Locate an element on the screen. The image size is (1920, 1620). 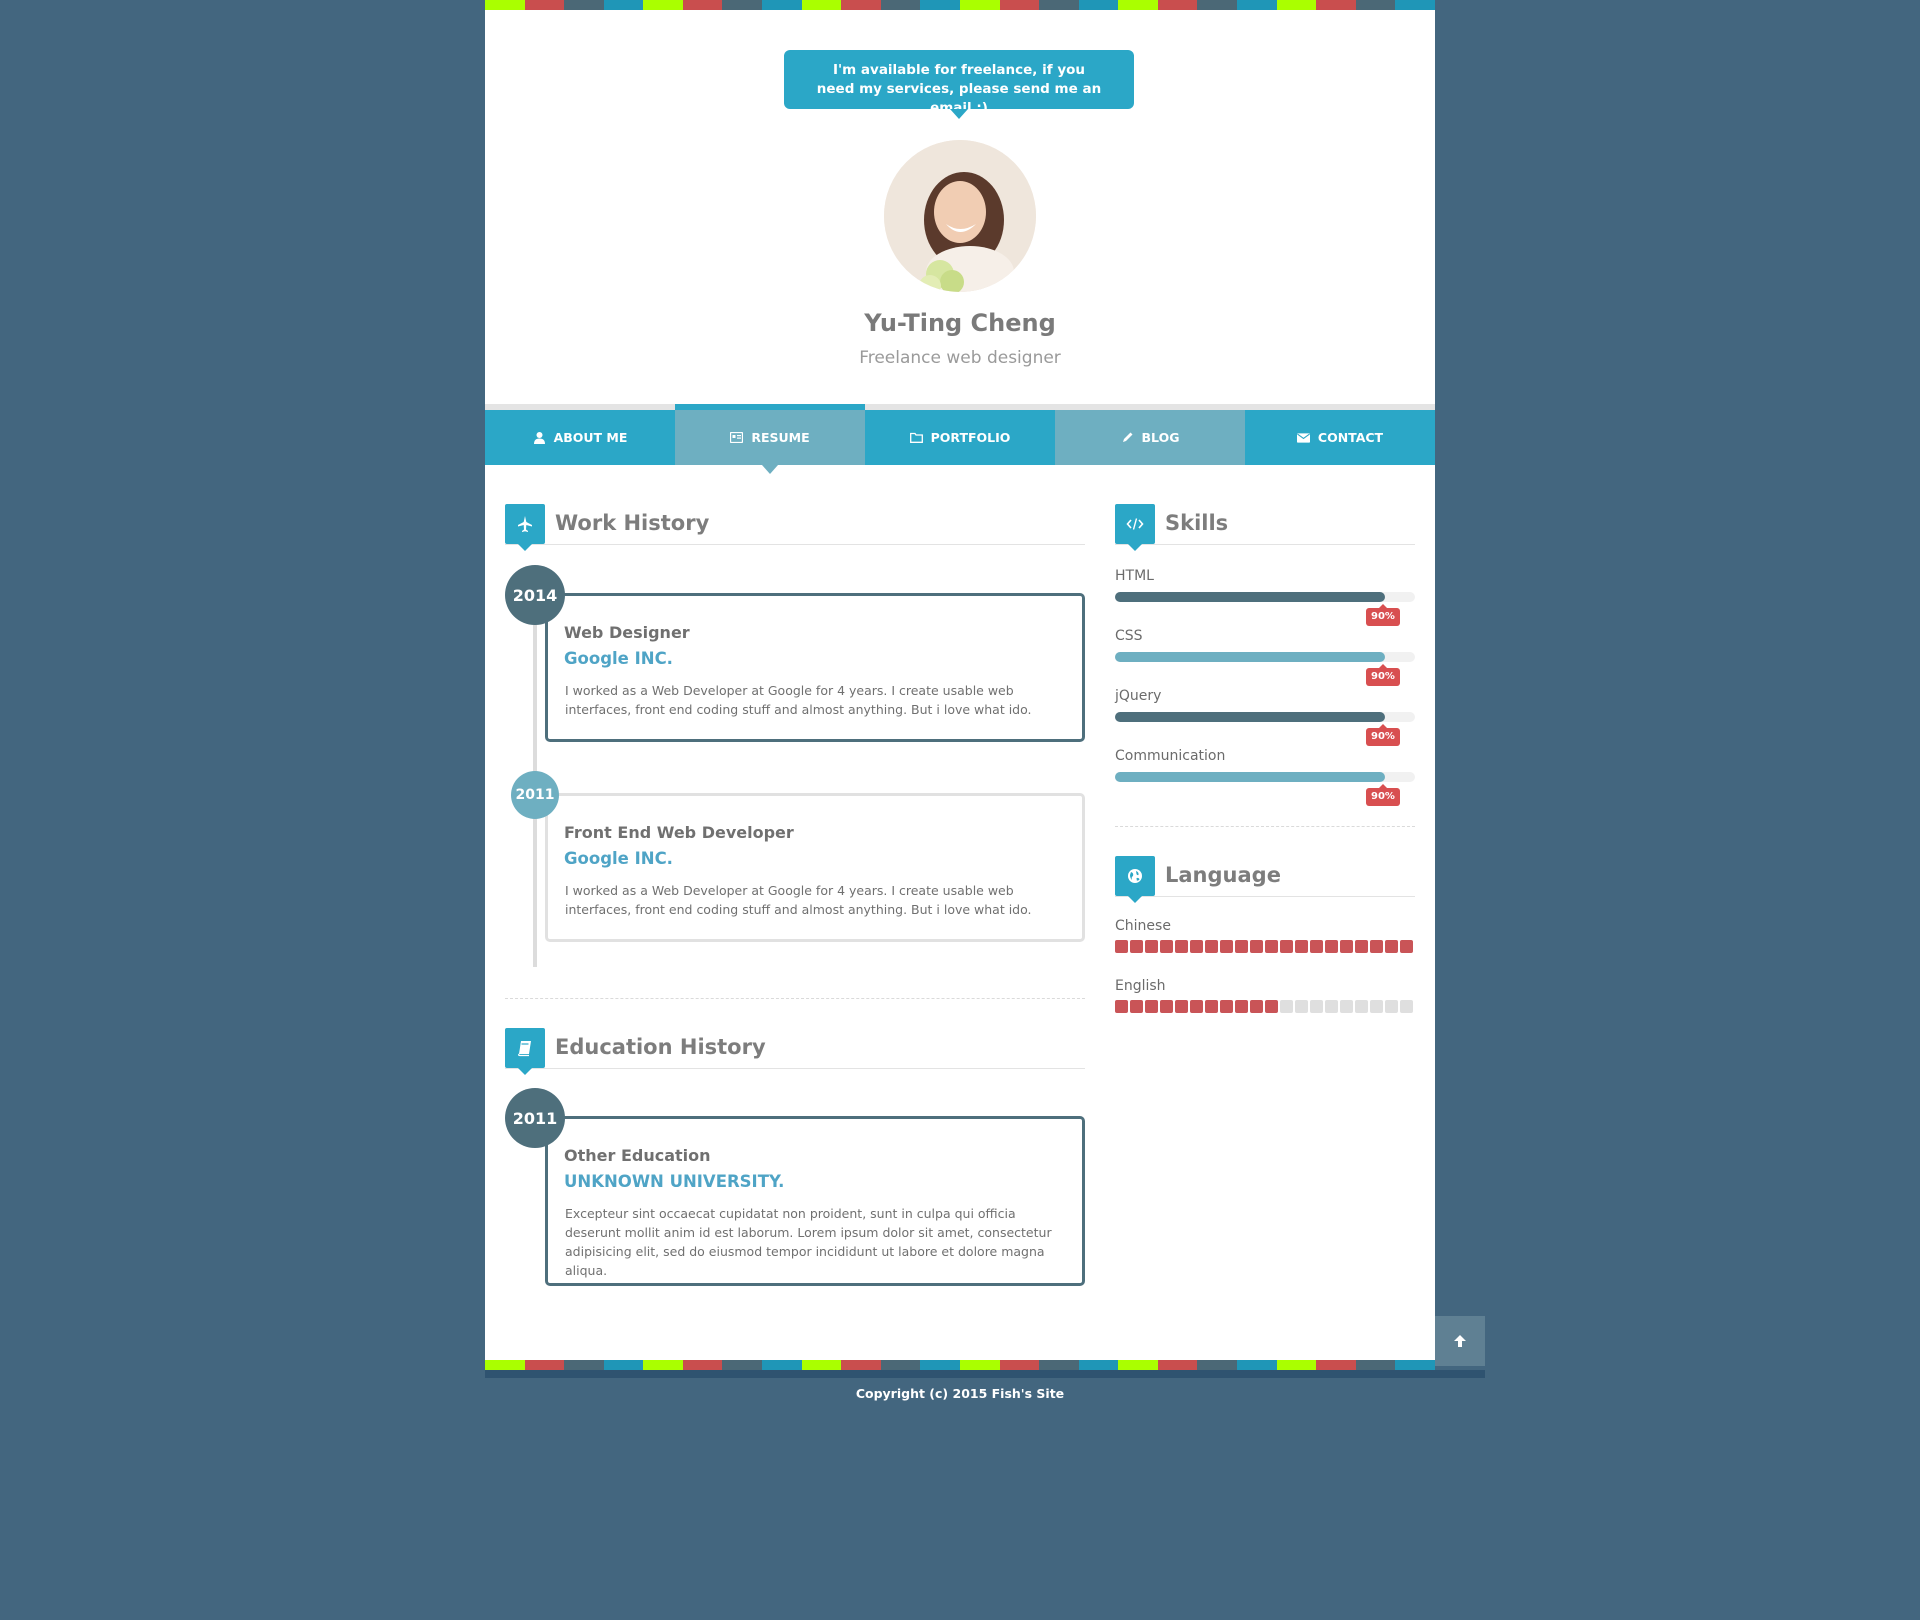
airplane-icon is located at coordinates (525, 527).